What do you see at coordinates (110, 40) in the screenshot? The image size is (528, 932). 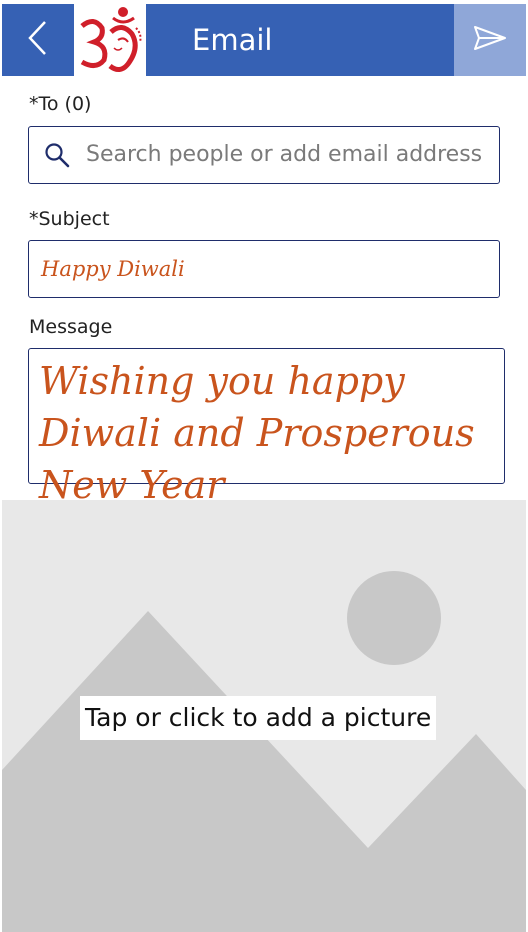 I see `om-ganesha-logo` at bounding box center [110, 40].